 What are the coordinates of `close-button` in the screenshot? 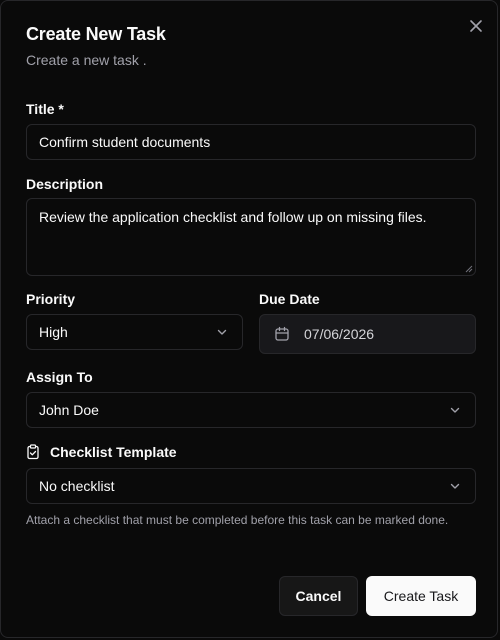 It's located at (476, 26).